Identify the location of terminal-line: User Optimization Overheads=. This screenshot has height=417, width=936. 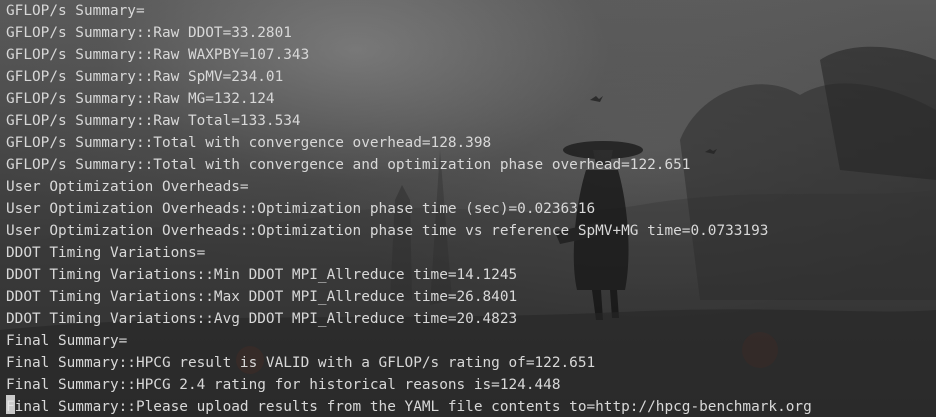
(127, 187).